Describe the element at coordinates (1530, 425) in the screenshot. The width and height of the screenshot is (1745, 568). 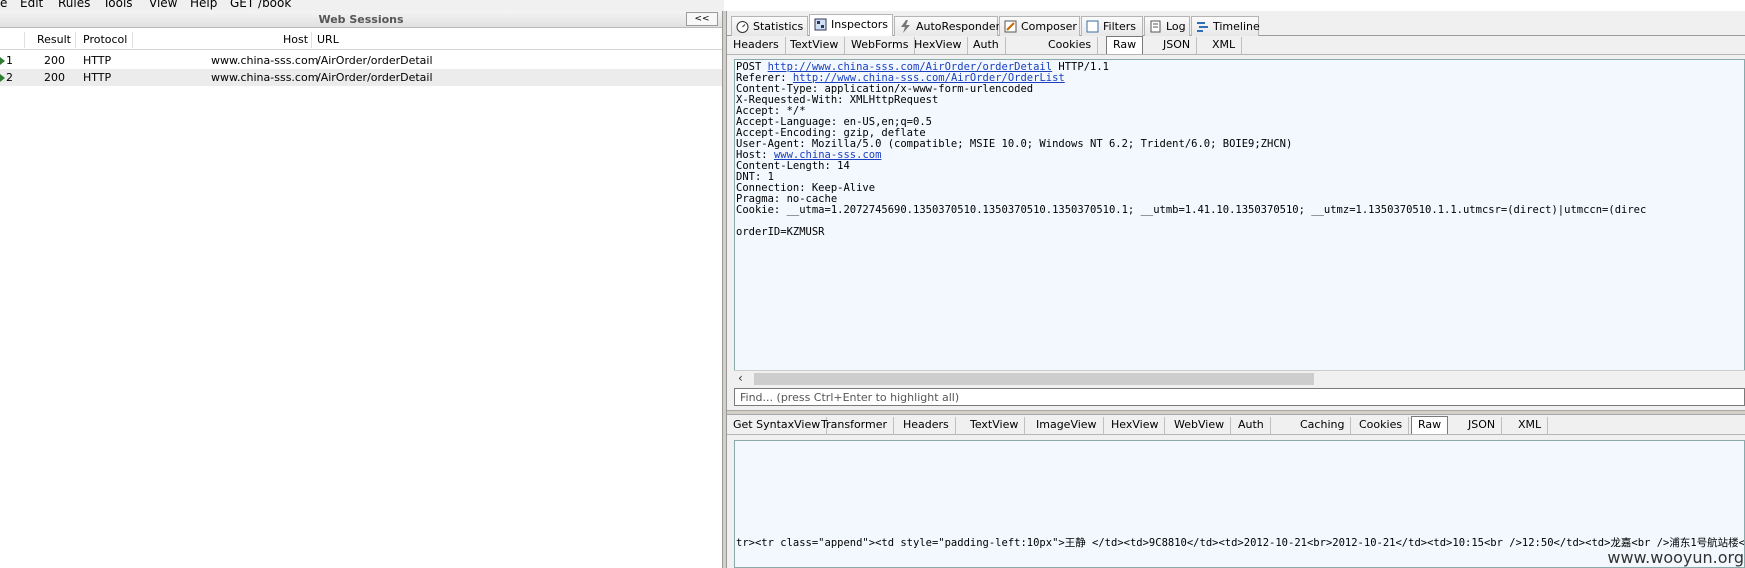
I see `resp-tab-xml: XML` at that location.